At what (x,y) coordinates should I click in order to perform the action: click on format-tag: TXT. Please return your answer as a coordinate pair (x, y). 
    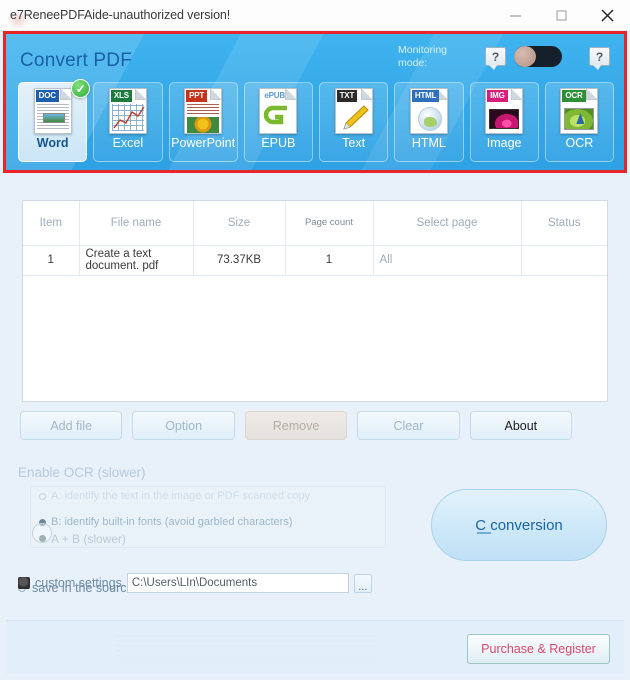
    Looking at the image, I should click on (347, 96).